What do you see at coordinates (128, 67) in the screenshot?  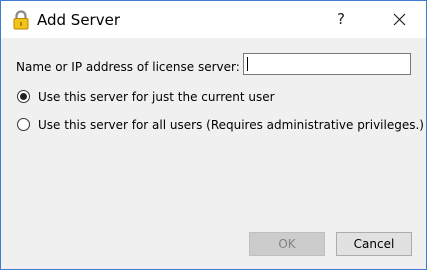 I see `server-field-label: Name or IP address of license server:` at bounding box center [128, 67].